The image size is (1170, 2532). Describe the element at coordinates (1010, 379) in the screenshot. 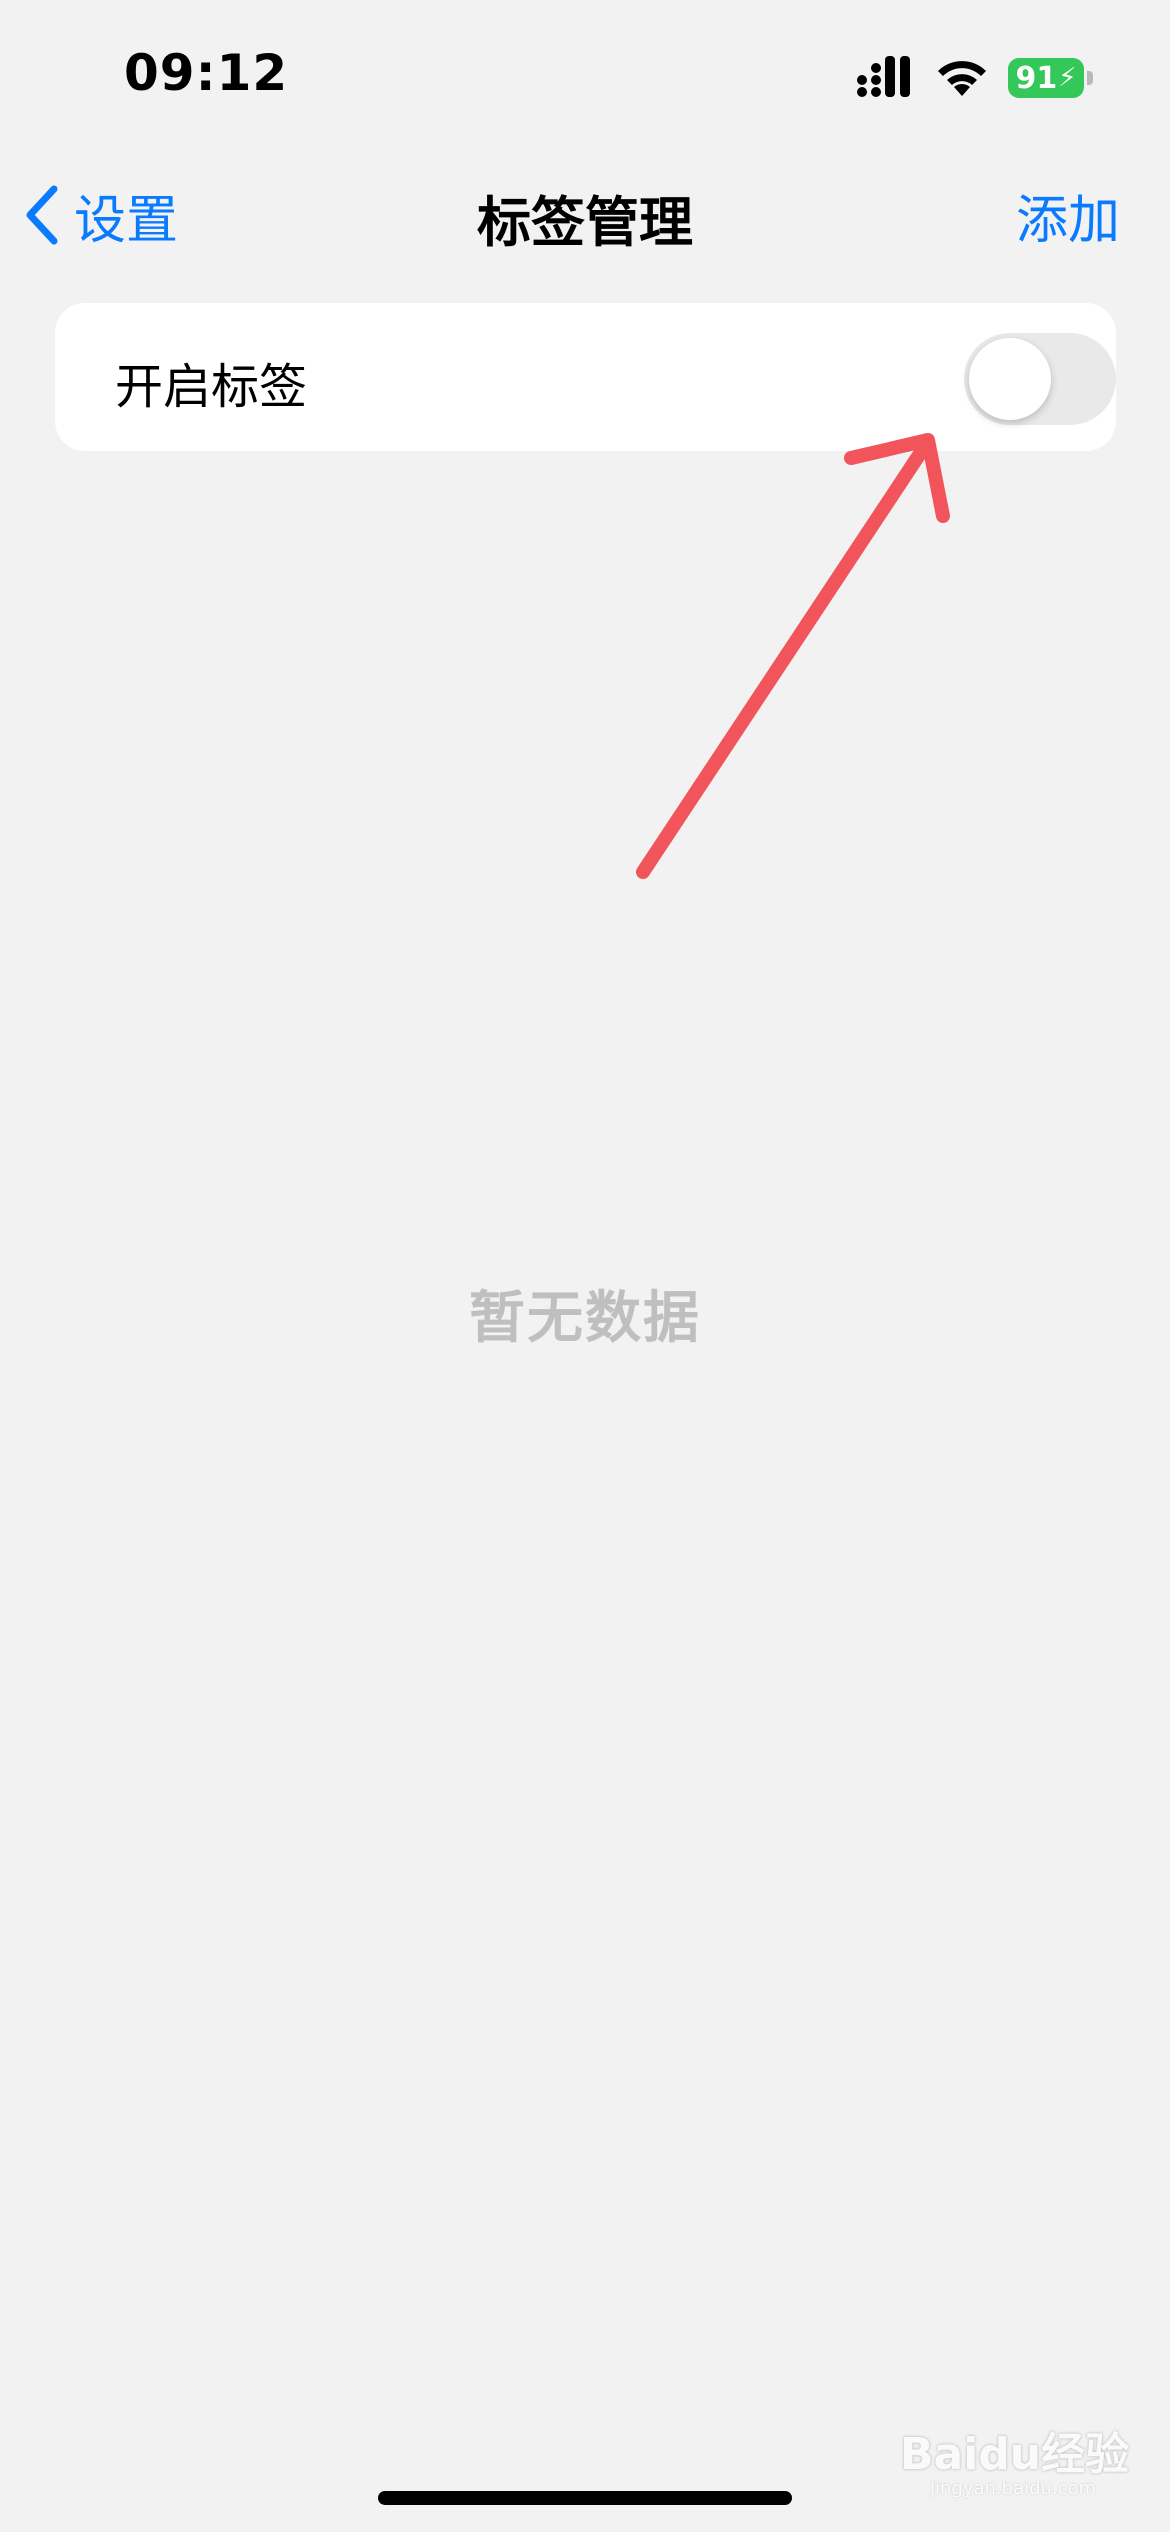

I see `toggle-knob` at that location.